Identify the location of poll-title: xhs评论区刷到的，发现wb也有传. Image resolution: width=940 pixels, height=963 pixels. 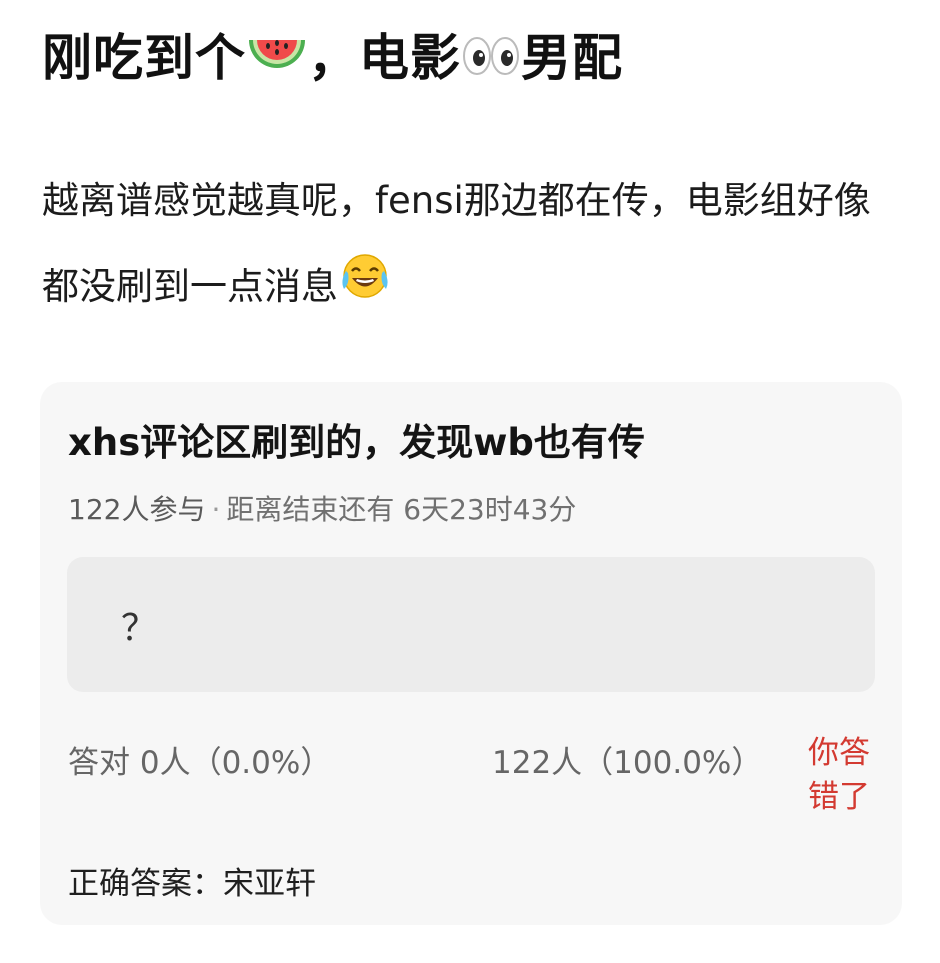
(356, 442).